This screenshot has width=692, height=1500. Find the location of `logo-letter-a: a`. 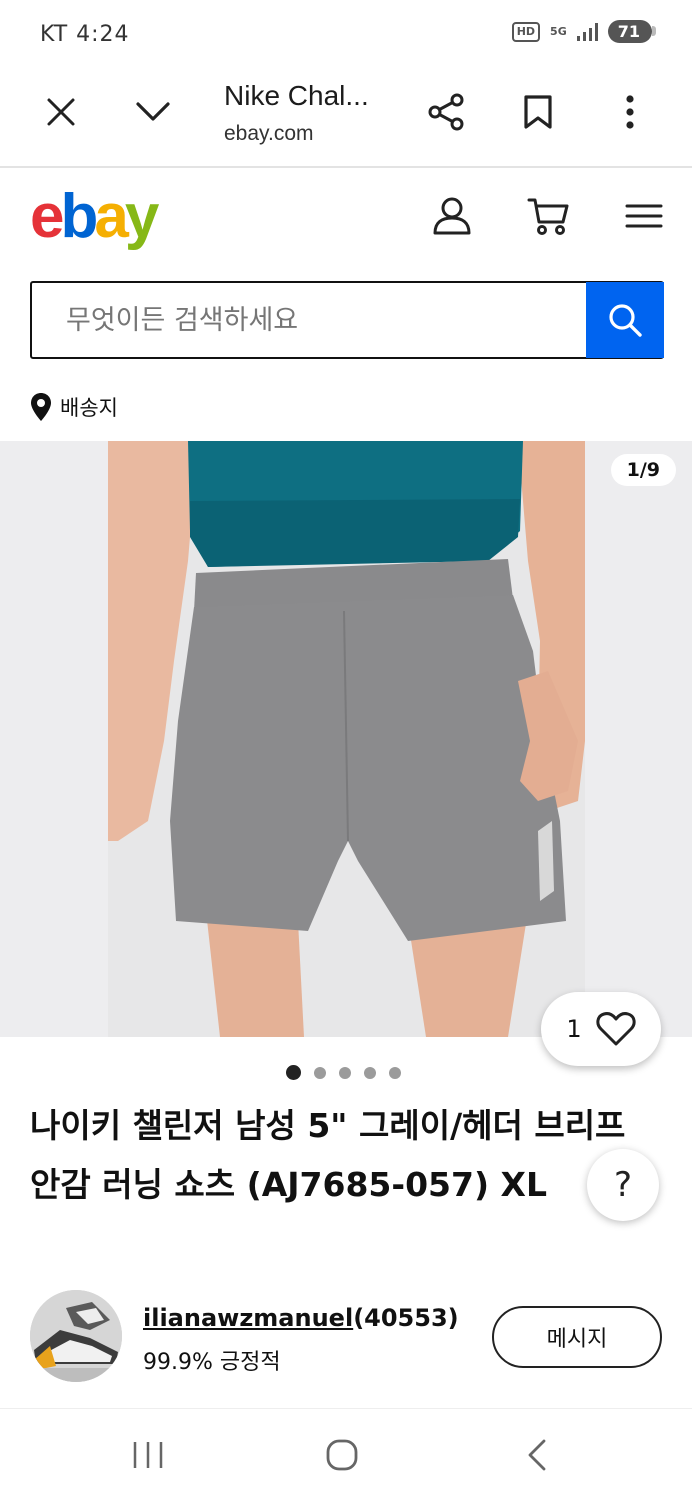

logo-letter-a: a is located at coordinates (111, 216).